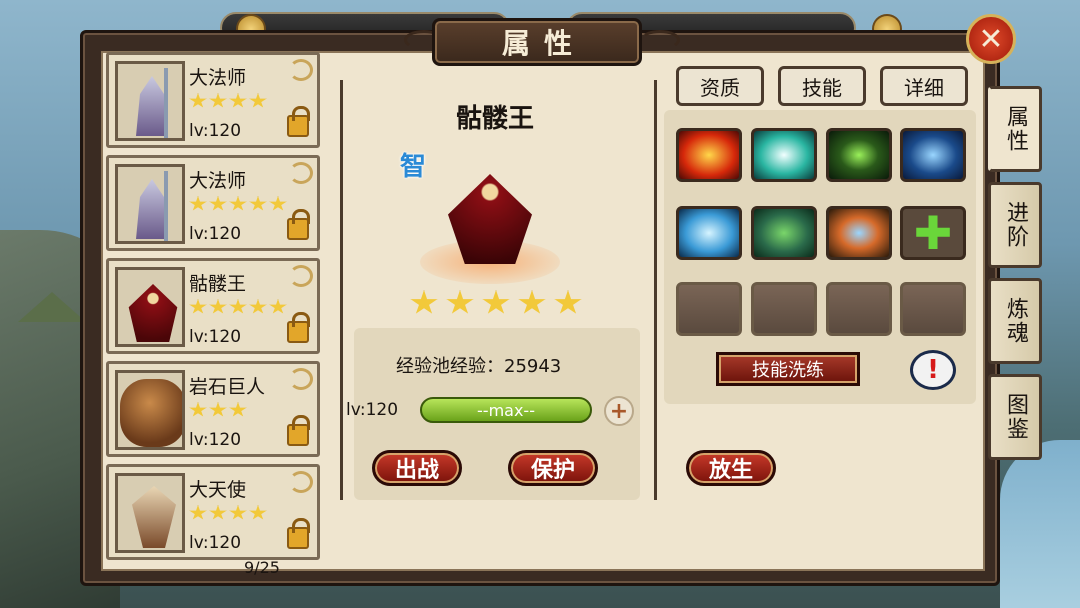 The image size is (1080, 608). I want to click on divider-left, so click(341, 290).